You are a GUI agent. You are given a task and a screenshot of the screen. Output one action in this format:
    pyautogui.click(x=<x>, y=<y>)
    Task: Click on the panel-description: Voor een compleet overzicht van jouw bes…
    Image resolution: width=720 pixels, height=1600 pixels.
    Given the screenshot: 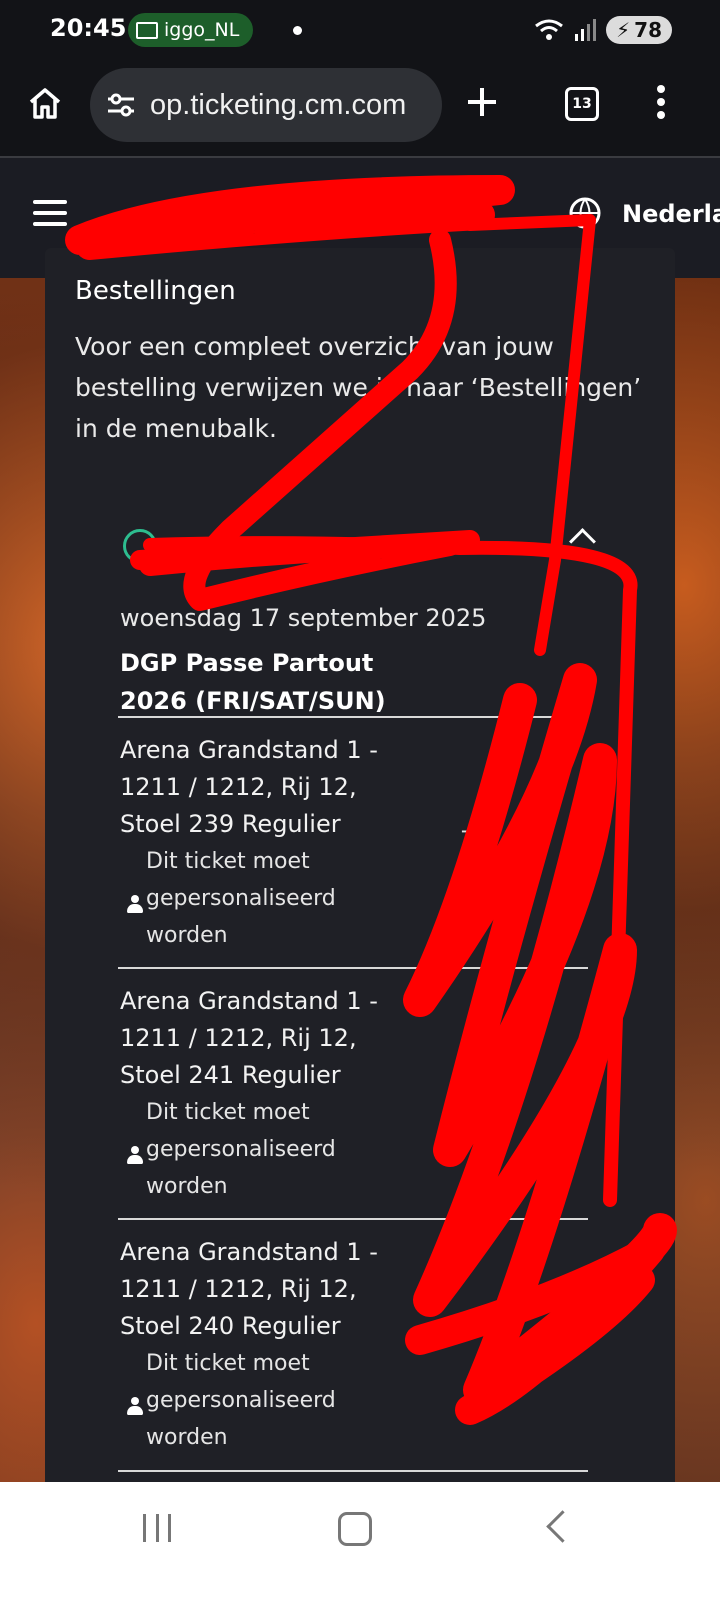 What is the action you would take?
    pyautogui.click(x=358, y=387)
    